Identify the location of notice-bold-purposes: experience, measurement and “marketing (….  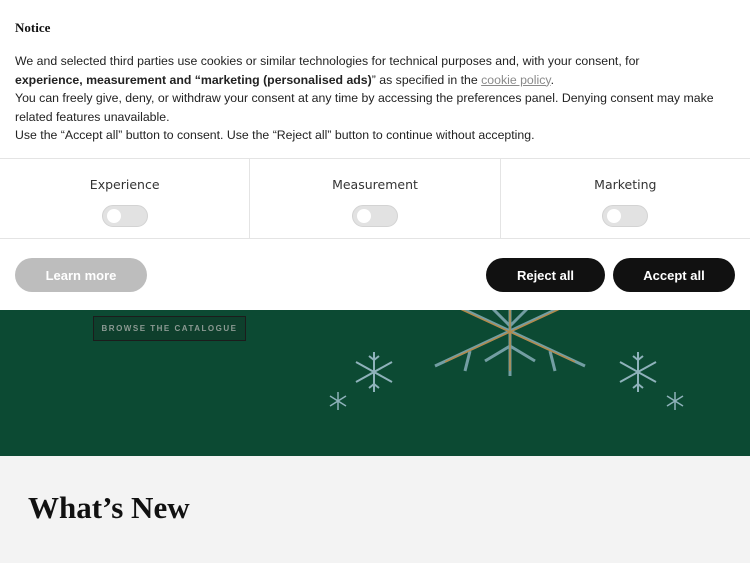
(193, 79).